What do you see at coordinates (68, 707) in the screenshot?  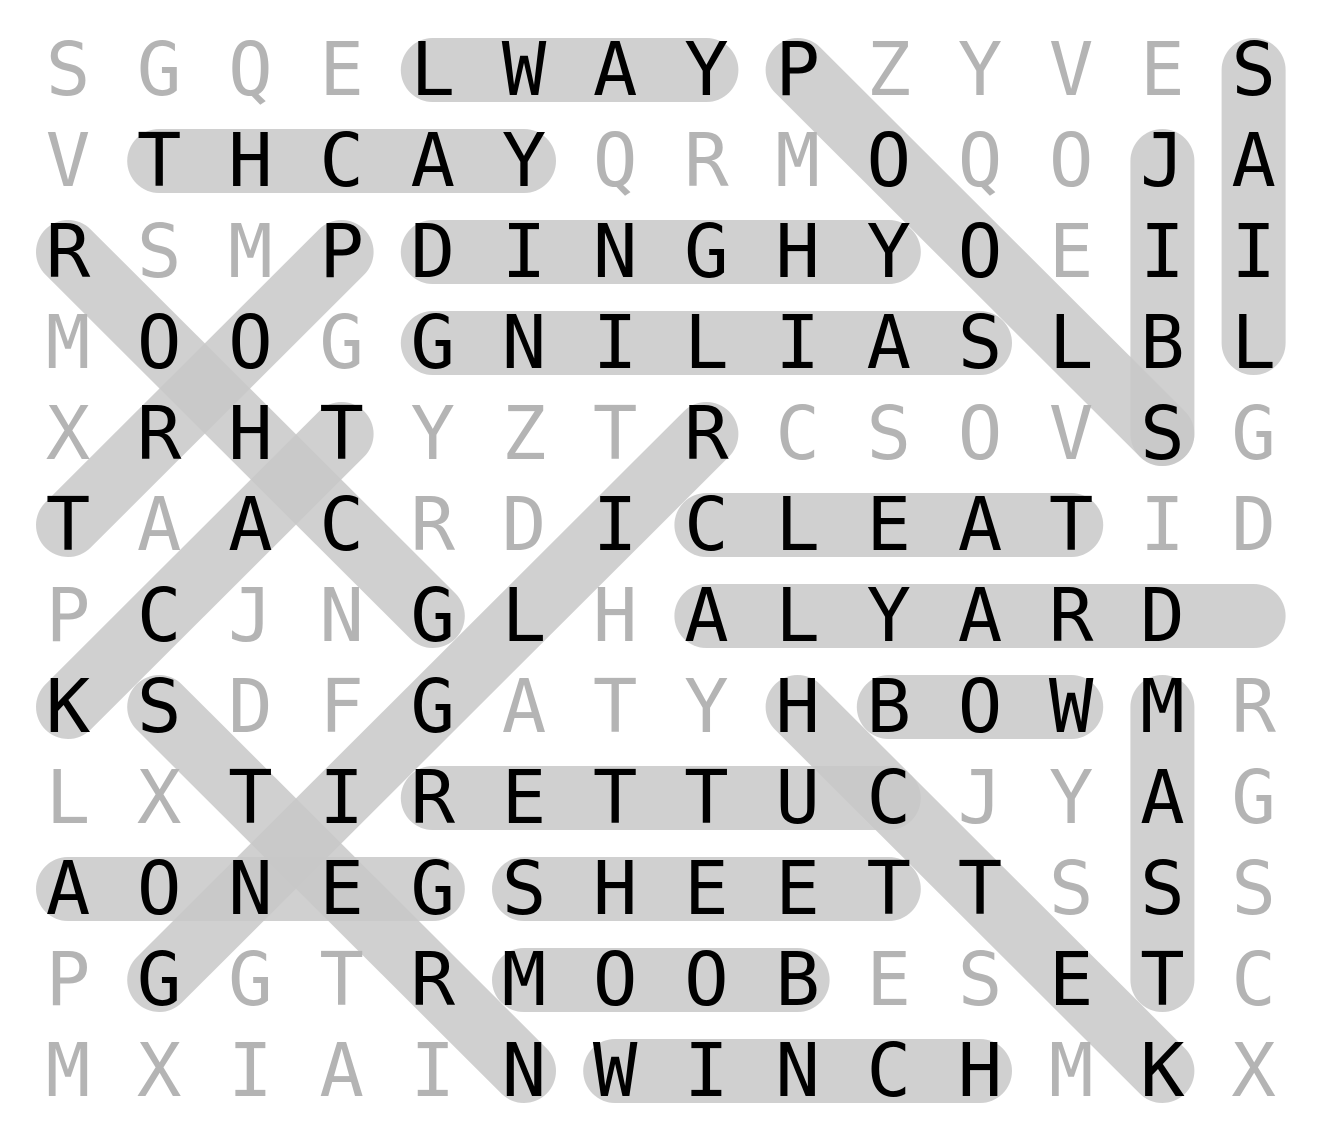 I see `grid-letter: K` at bounding box center [68, 707].